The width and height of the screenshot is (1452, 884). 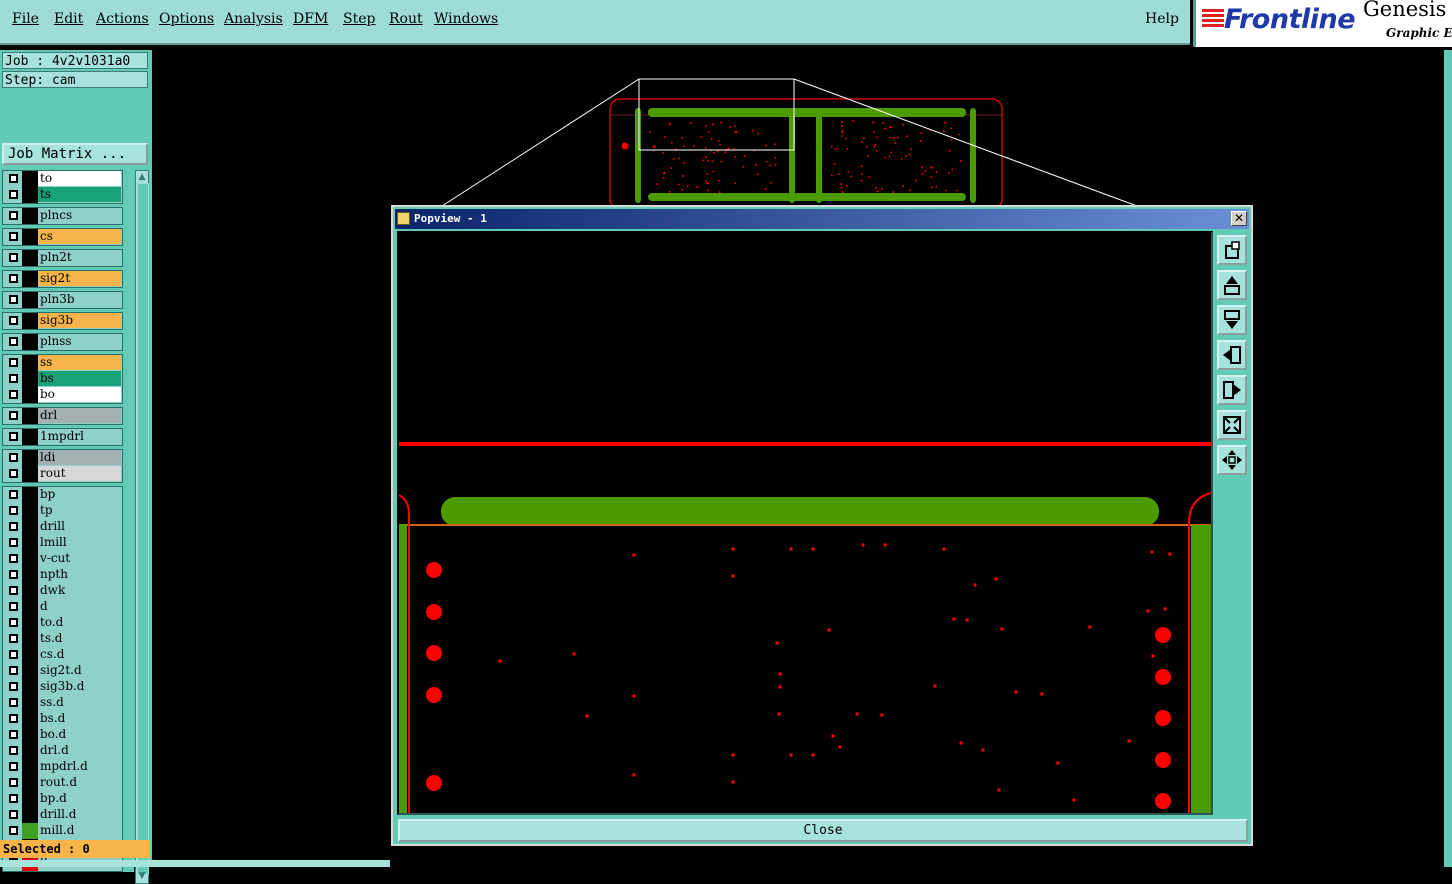 I want to click on layer-row-bp: bp, so click(x=62, y=495).